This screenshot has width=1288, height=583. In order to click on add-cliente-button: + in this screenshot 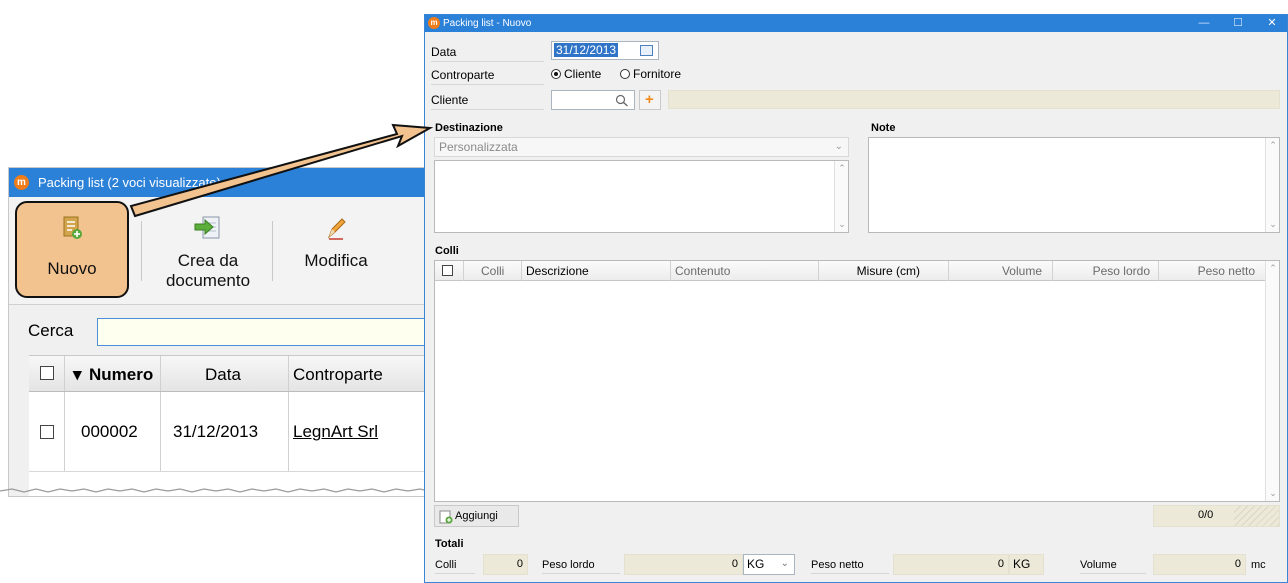, I will do `click(650, 100)`.